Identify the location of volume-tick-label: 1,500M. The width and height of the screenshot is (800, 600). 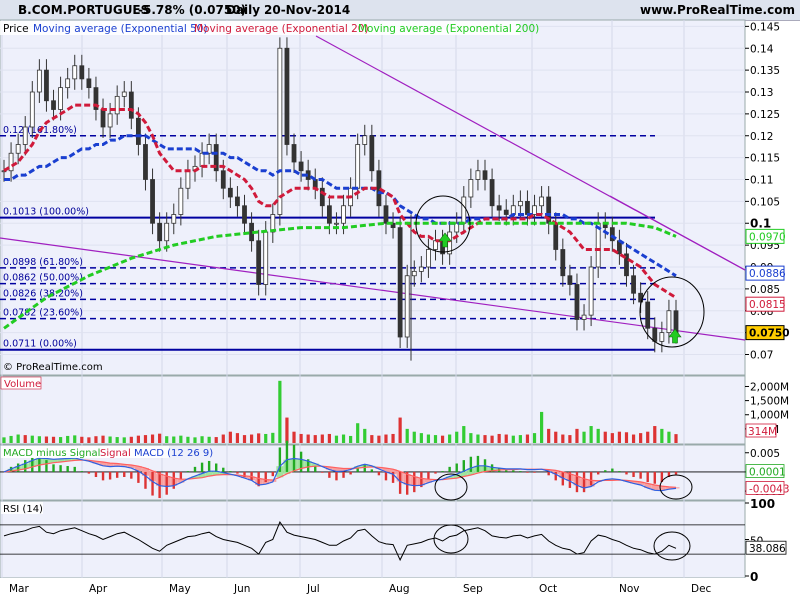
(769, 402).